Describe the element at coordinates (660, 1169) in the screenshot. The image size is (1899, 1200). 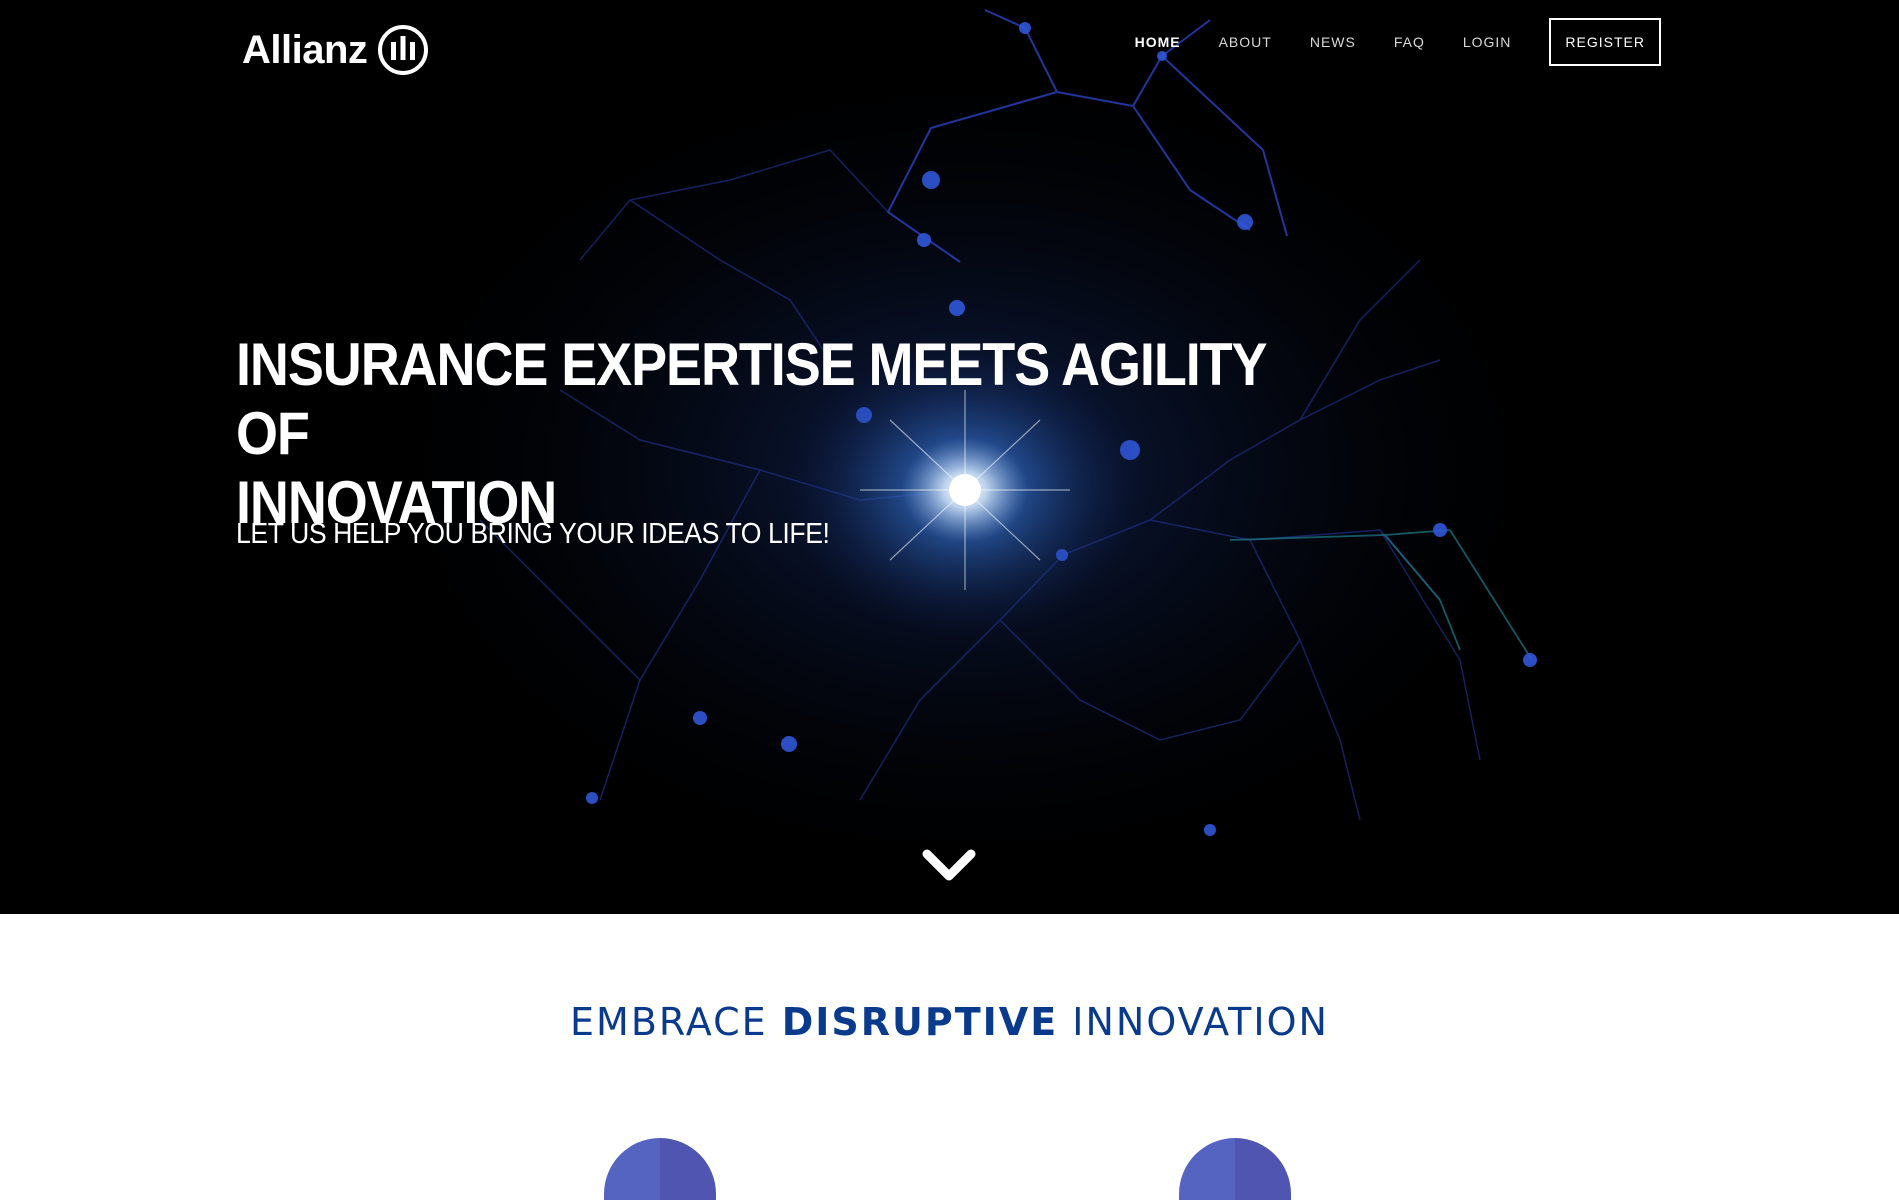
I see `feature-icon-left` at that location.